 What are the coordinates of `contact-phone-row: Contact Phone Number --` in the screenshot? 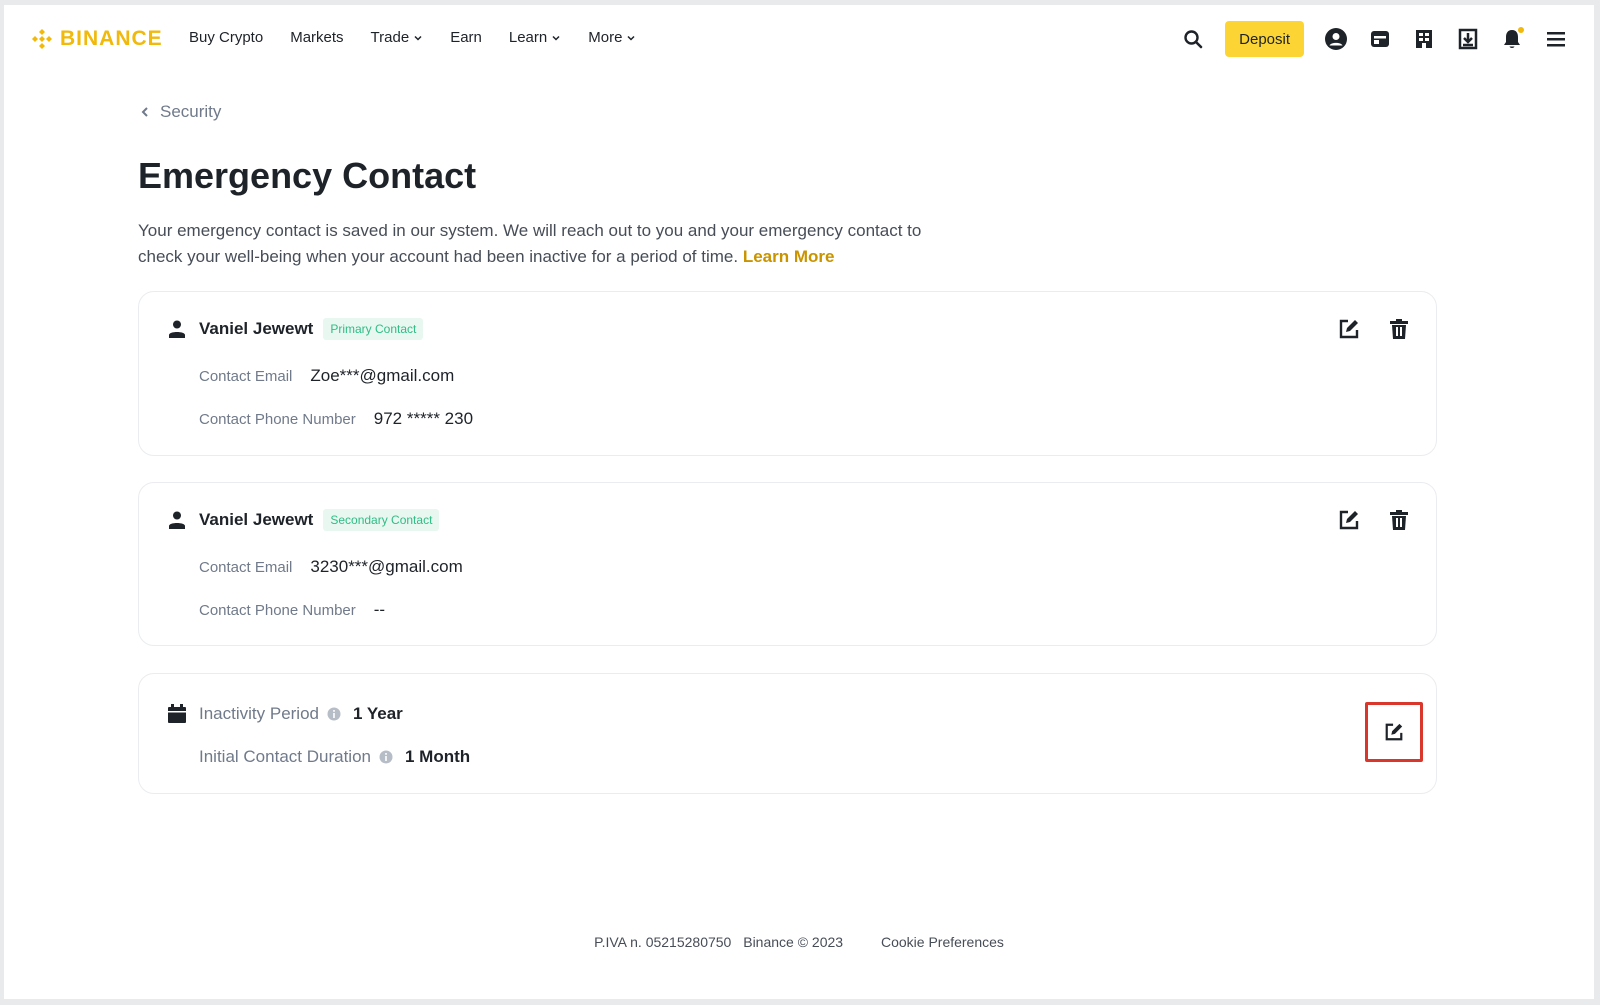 It's located at (292, 610).